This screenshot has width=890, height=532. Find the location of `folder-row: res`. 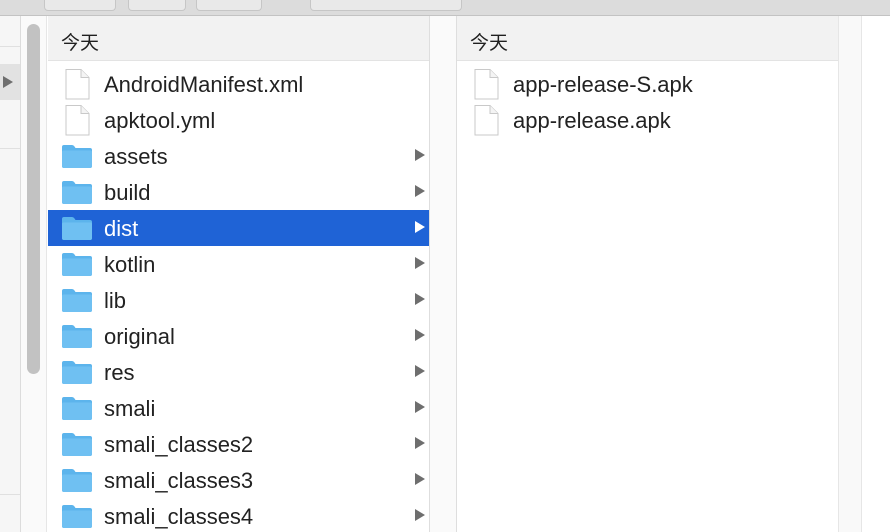

folder-row: res is located at coordinates (238, 372).